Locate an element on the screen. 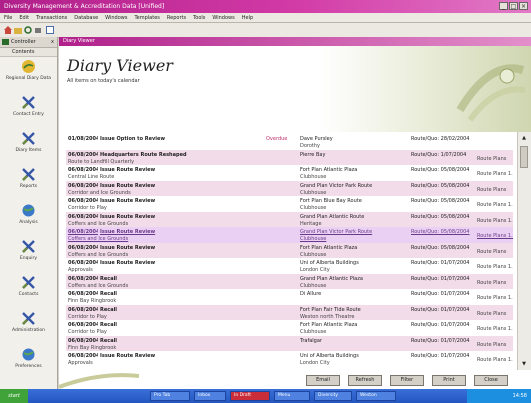 This screenshot has width=531, height=403. taskbar-item: Menu is located at coordinates (292, 396).